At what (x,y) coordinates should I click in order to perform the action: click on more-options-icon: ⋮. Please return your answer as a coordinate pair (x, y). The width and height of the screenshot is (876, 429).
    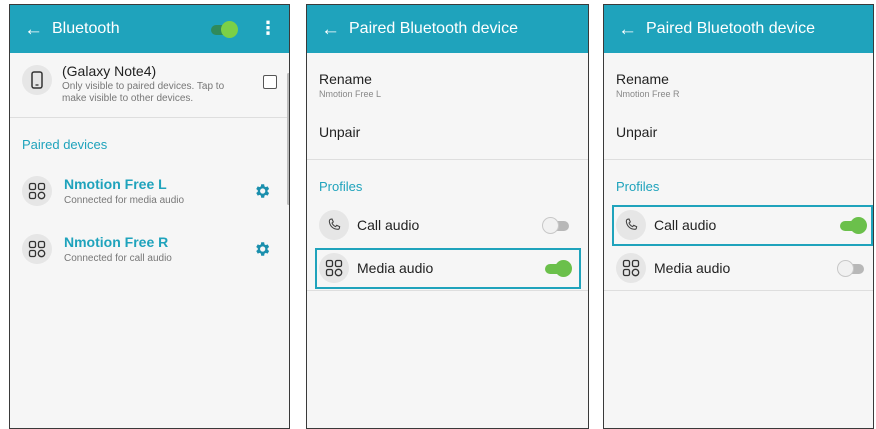
    Looking at the image, I should click on (268, 28).